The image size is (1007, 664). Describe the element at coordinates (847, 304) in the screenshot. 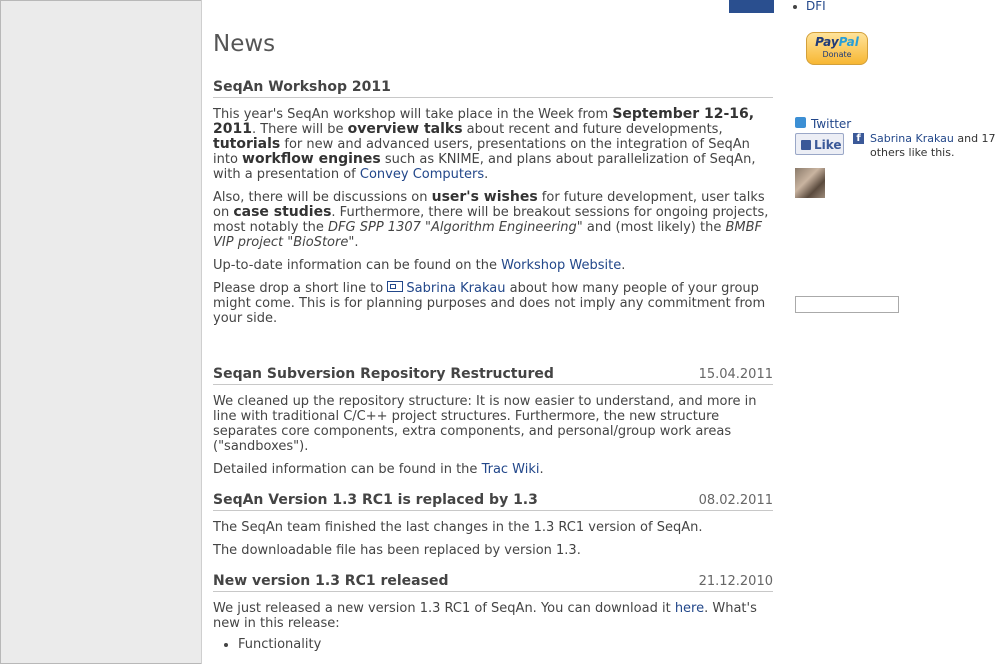

I see `sidebar-input` at that location.